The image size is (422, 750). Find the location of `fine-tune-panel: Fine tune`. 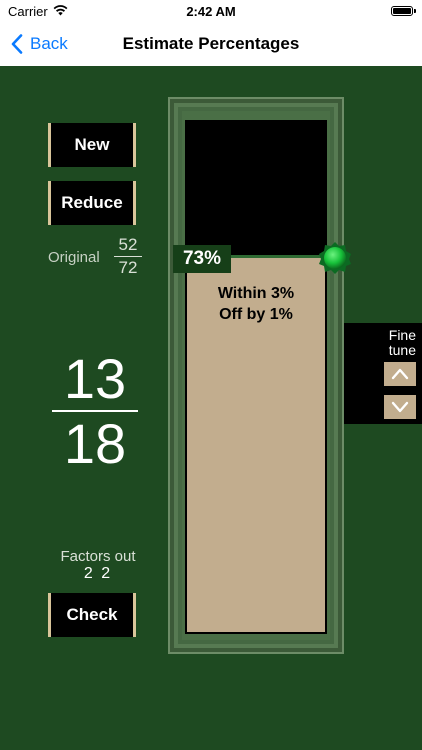

fine-tune-panel: Fine tune is located at coordinates (383, 373).